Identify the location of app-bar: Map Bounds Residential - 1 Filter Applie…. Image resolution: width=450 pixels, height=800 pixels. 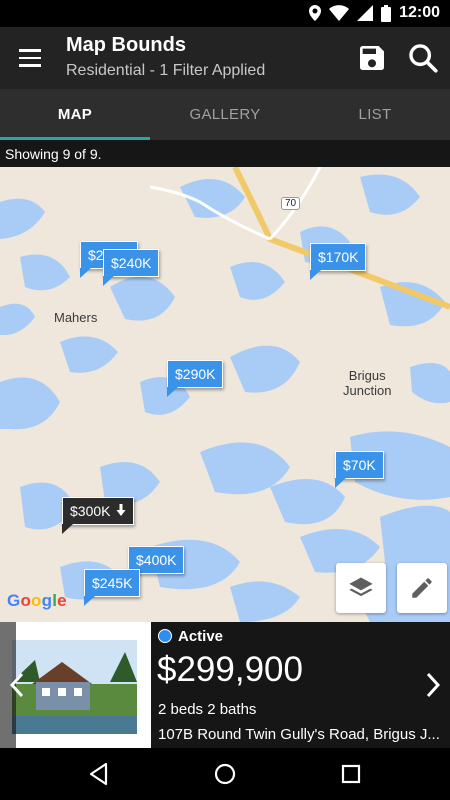
(225, 58).